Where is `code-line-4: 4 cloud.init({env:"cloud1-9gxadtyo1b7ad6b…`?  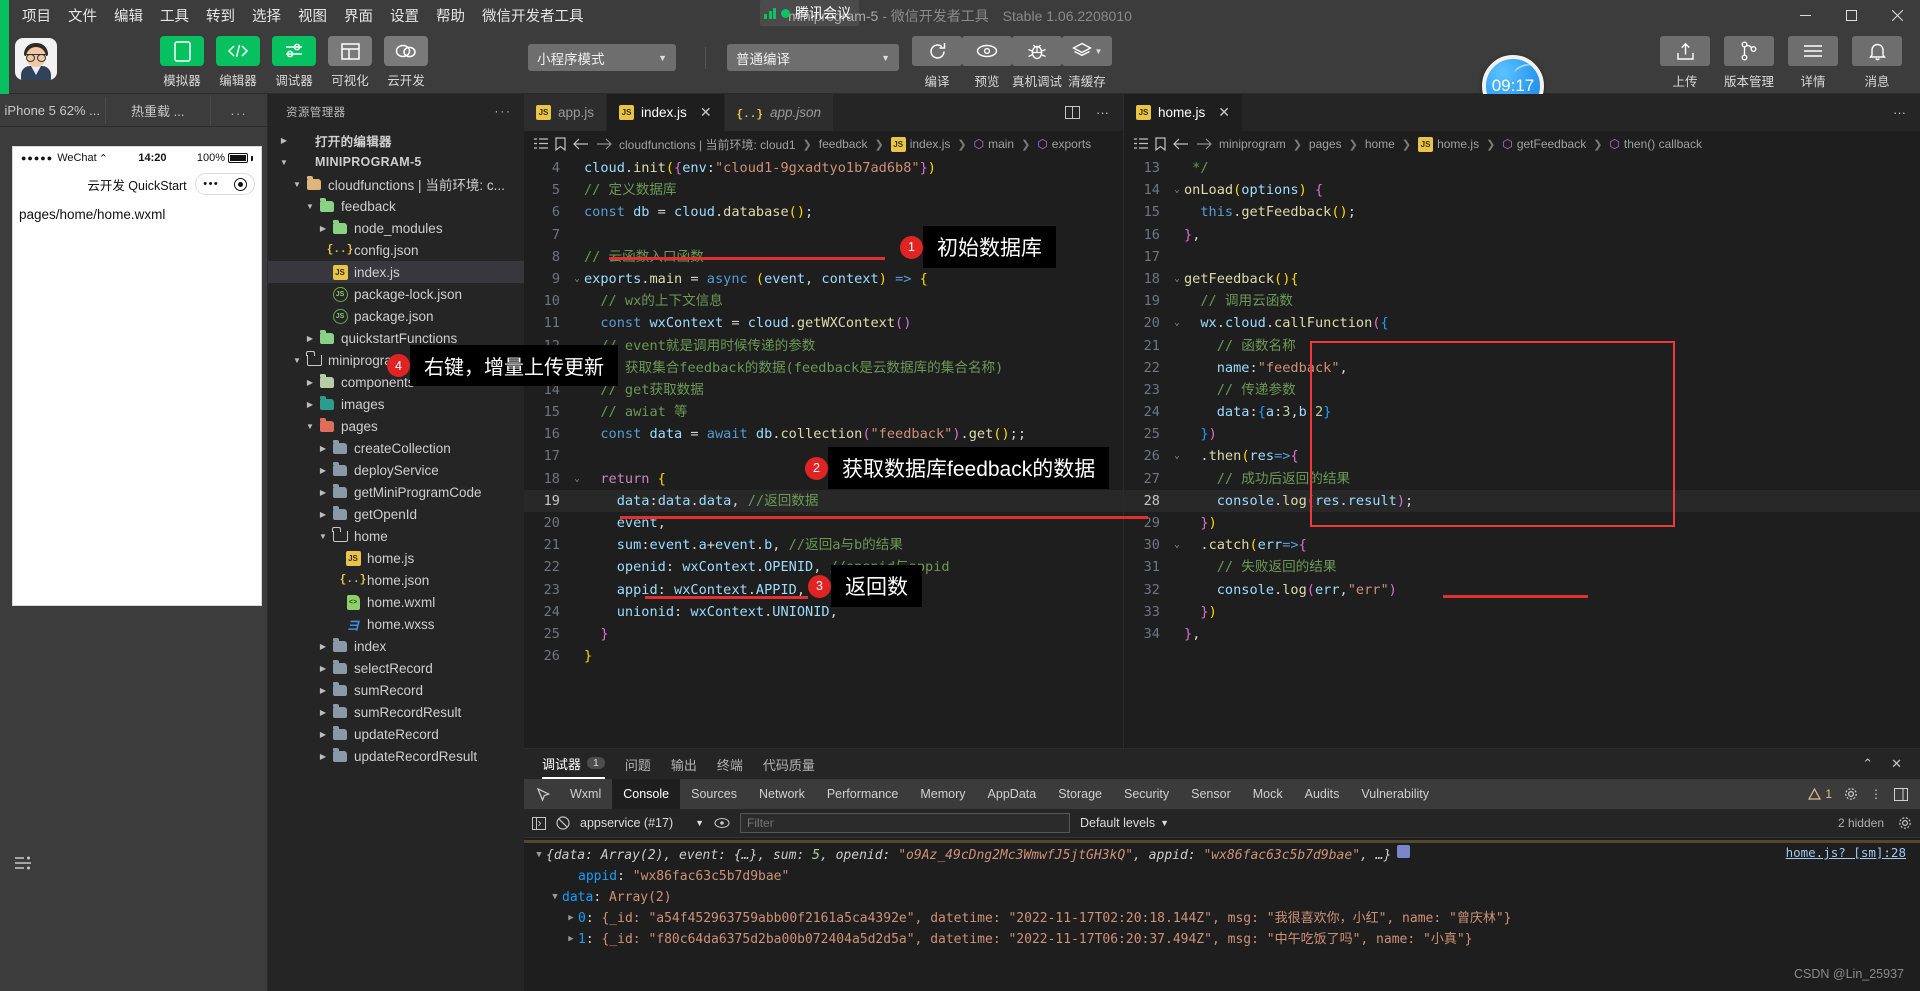 code-line-4: 4 cloud.init({env:"cloud1-9gxadtyo1b7ad6b… is located at coordinates (823, 168).